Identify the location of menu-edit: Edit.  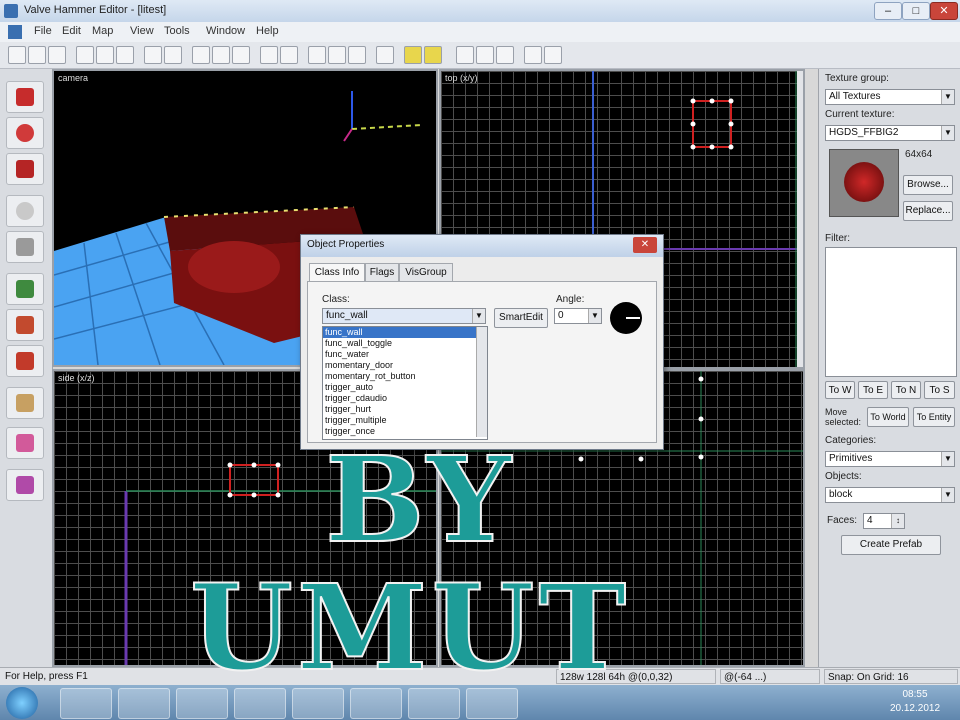
(71, 31).